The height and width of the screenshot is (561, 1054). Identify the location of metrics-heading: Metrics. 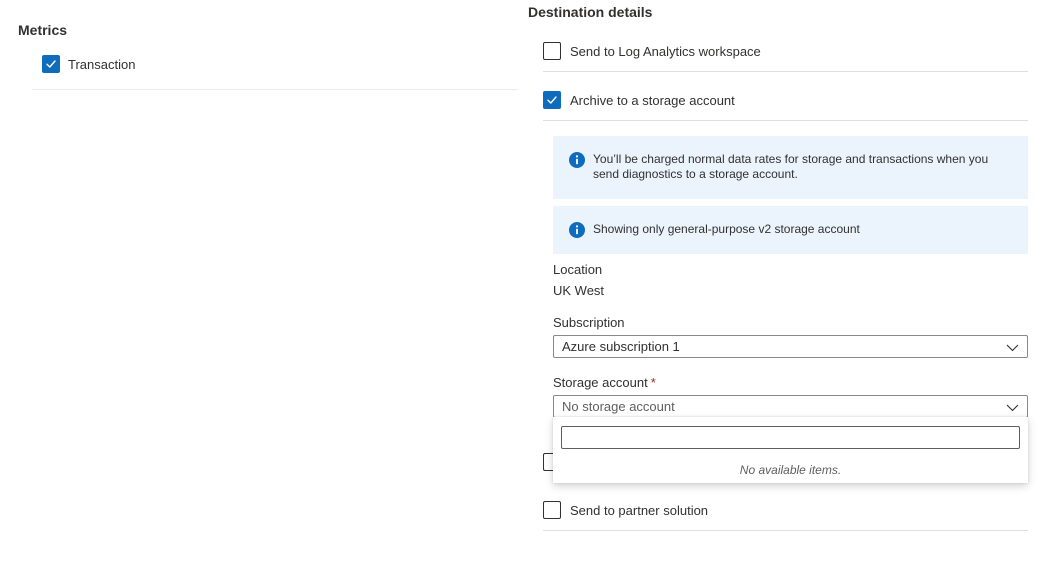
(43, 30).